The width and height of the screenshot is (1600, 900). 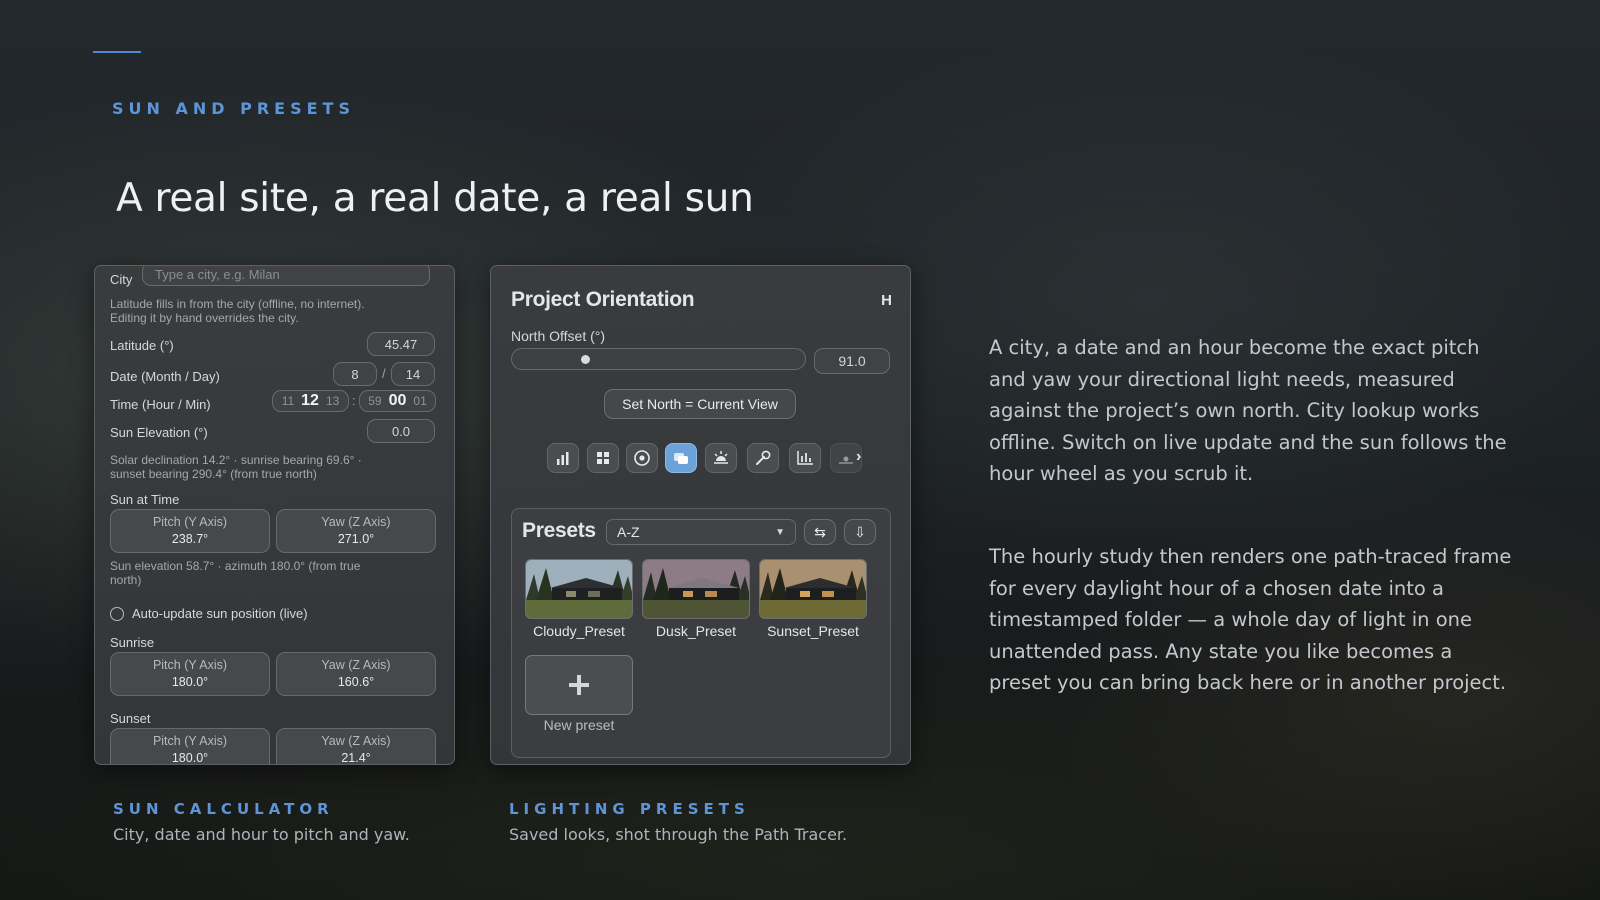 I want to click on sun-at-time-label: Sun at Time, so click(x=145, y=499).